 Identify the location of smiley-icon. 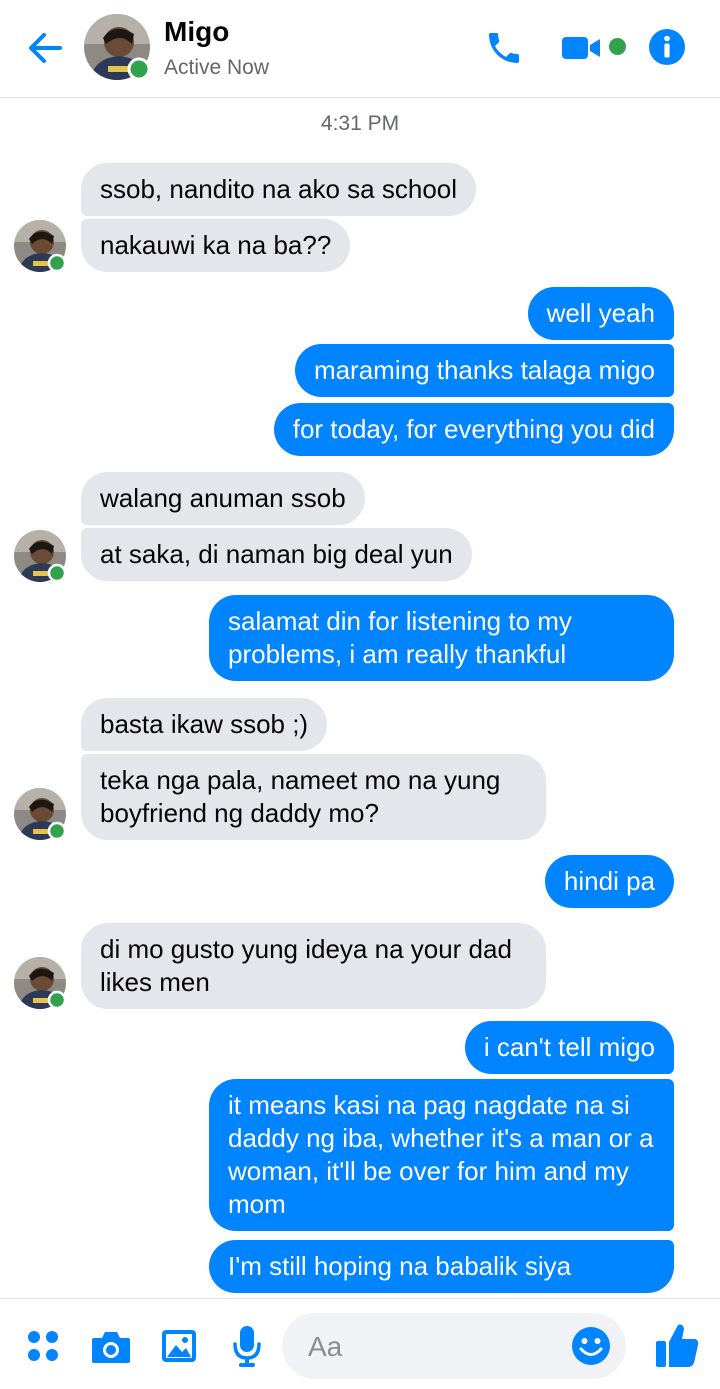
(591, 1346).